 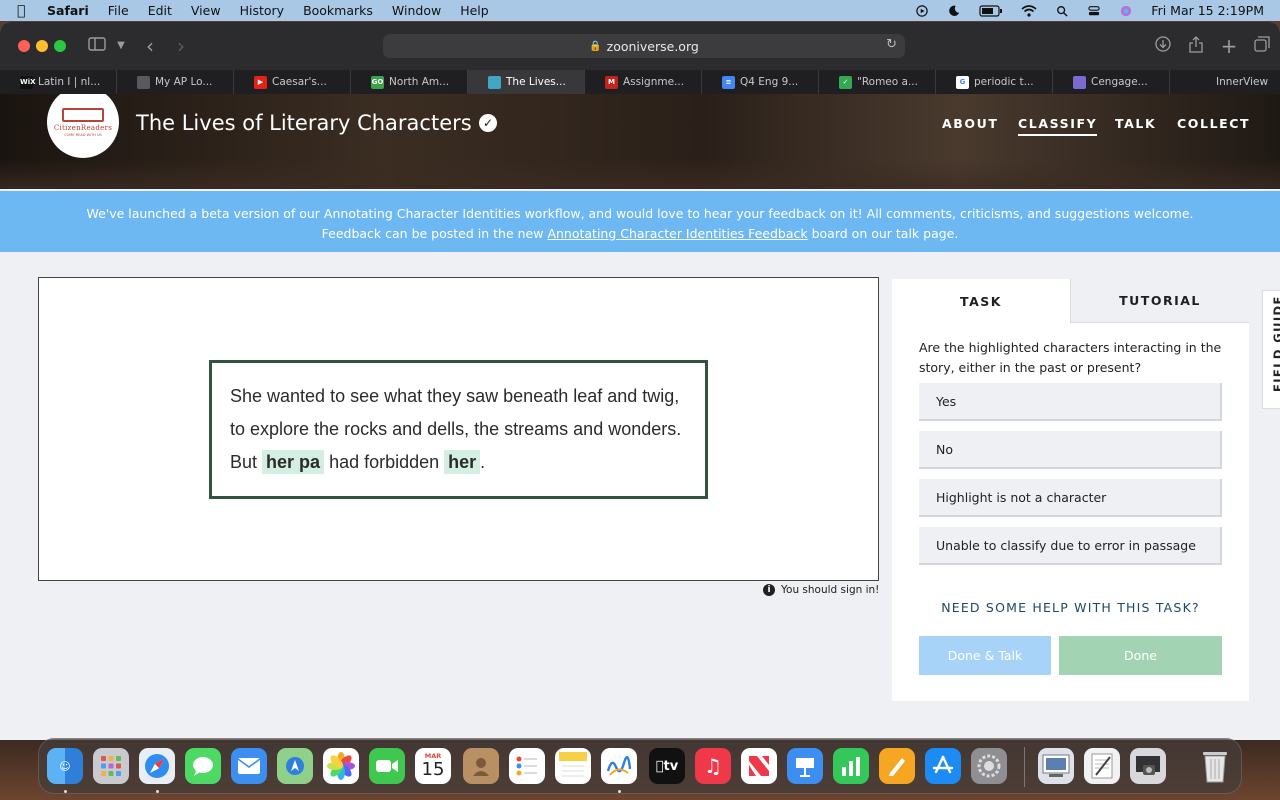 I want to click on safari-icon, so click(x=157, y=766).